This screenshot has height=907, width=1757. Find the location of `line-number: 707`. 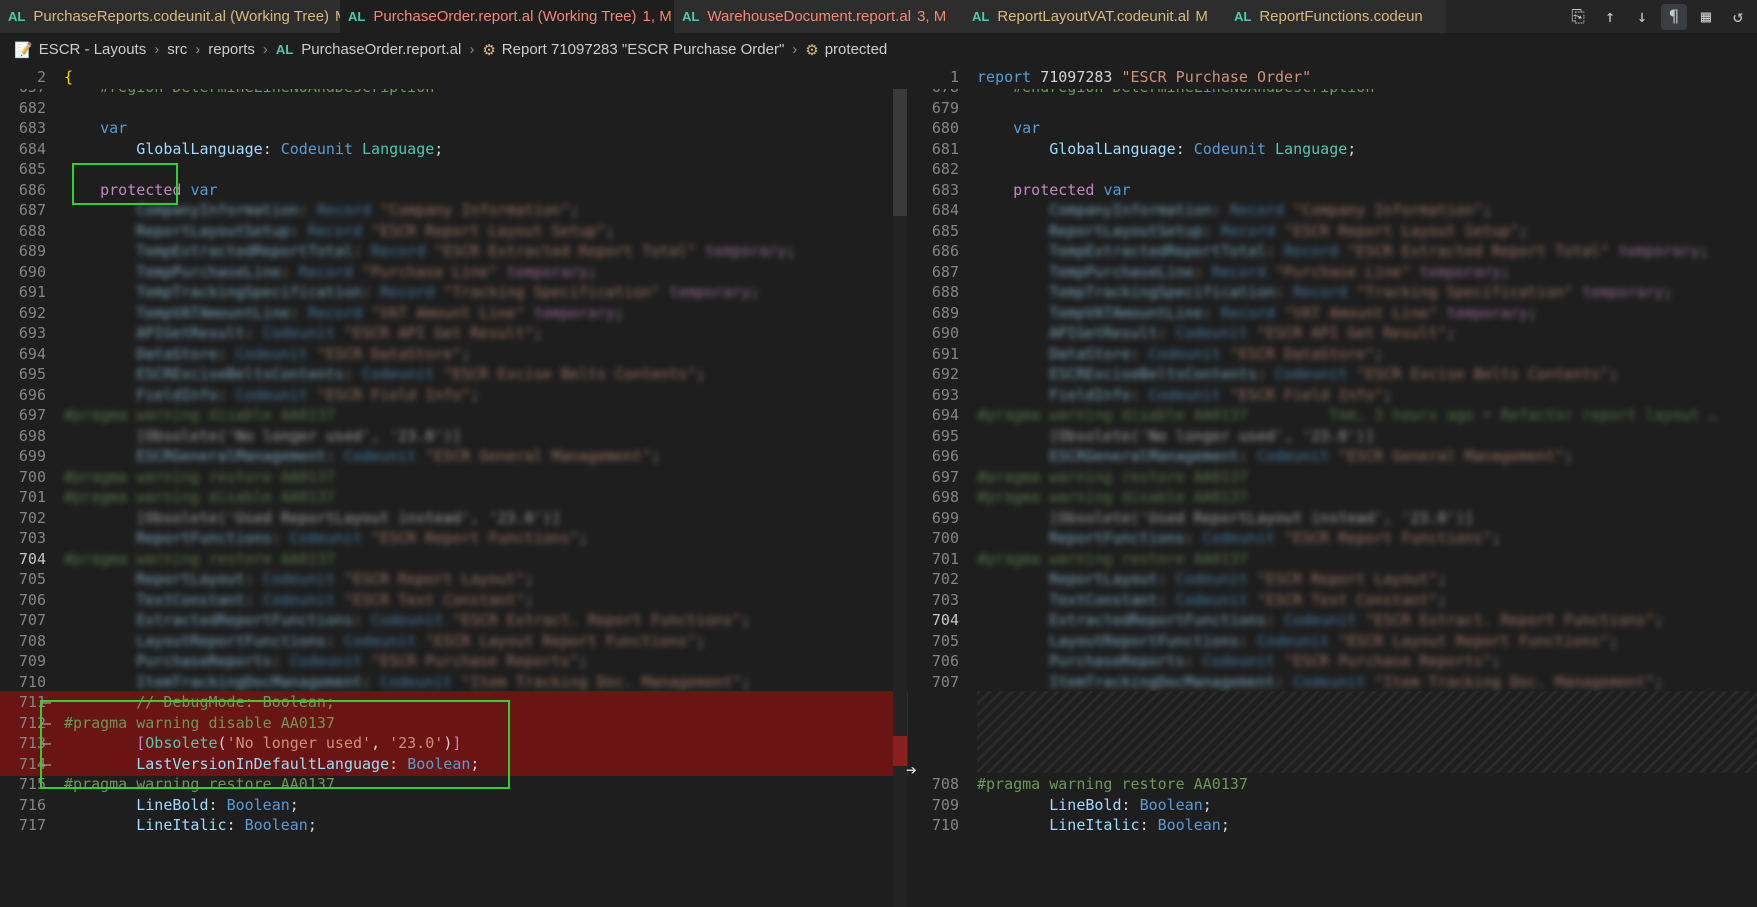

line-number: 707 is located at coordinates (945, 681).